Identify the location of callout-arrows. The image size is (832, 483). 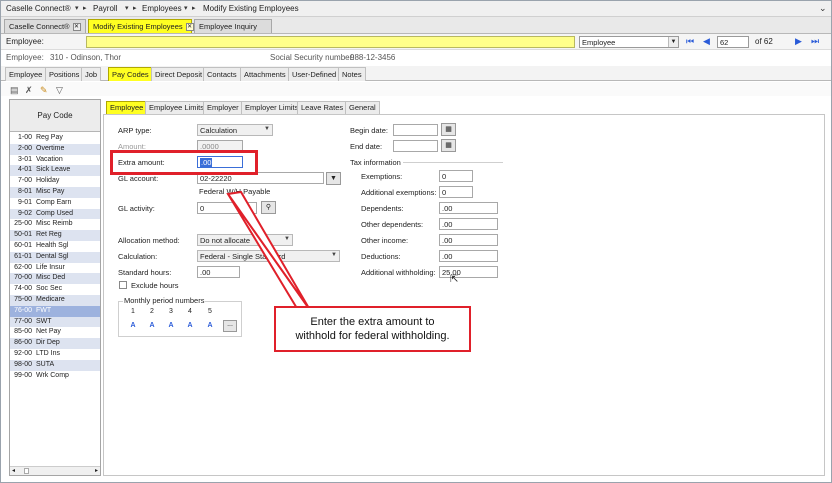
(269, 250).